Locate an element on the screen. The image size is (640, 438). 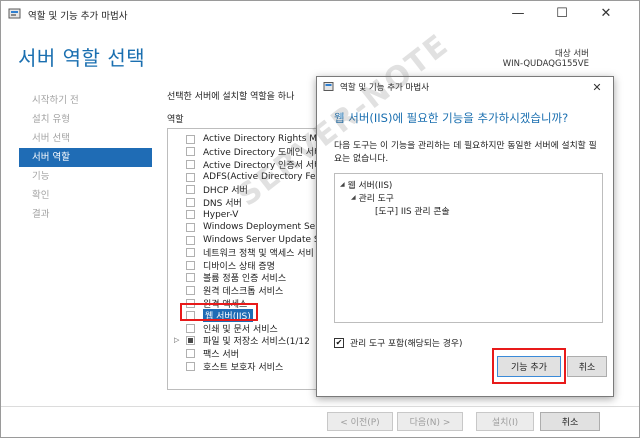
tree-item-label: 관리 도구 is located at coordinates (376, 199).